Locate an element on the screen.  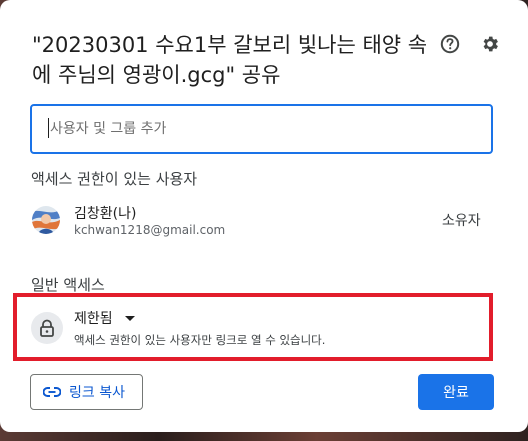
gear-icon is located at coordinates (490, 44).